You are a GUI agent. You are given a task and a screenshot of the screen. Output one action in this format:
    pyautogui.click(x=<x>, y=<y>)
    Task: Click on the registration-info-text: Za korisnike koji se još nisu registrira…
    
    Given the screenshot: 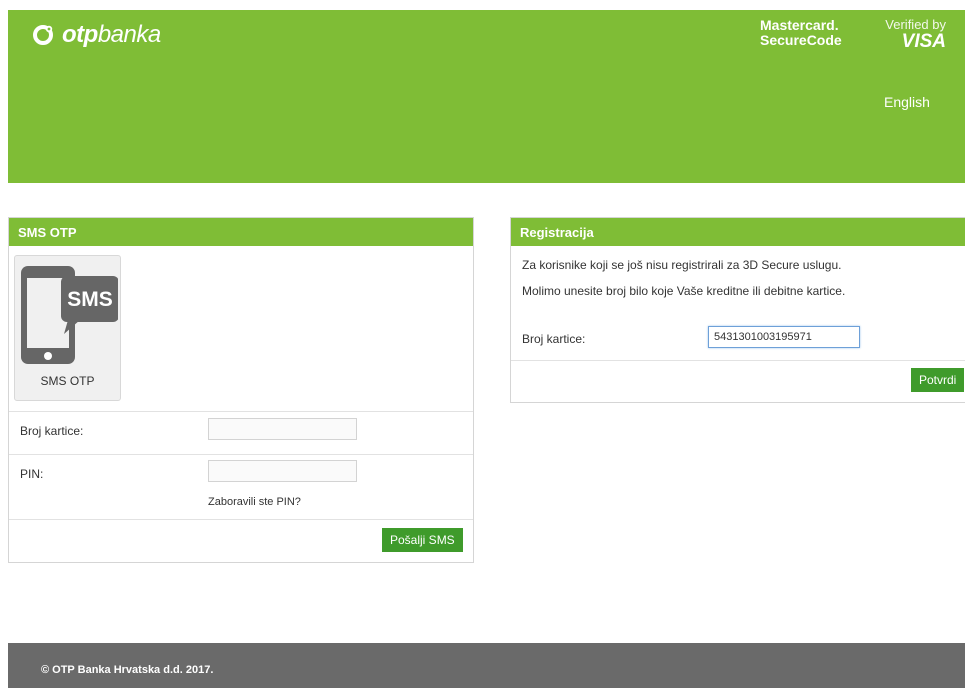 What is the action you would take?
    pyautogui.click(x=682, y=265)
    